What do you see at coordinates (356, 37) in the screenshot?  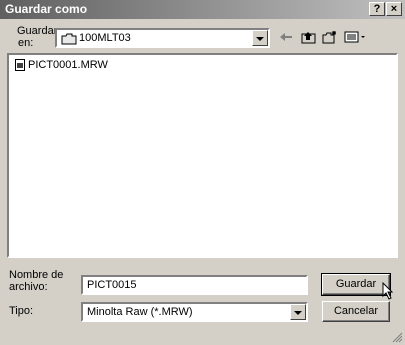 I see `views-menu-icon` at bounding box center [356, 37].